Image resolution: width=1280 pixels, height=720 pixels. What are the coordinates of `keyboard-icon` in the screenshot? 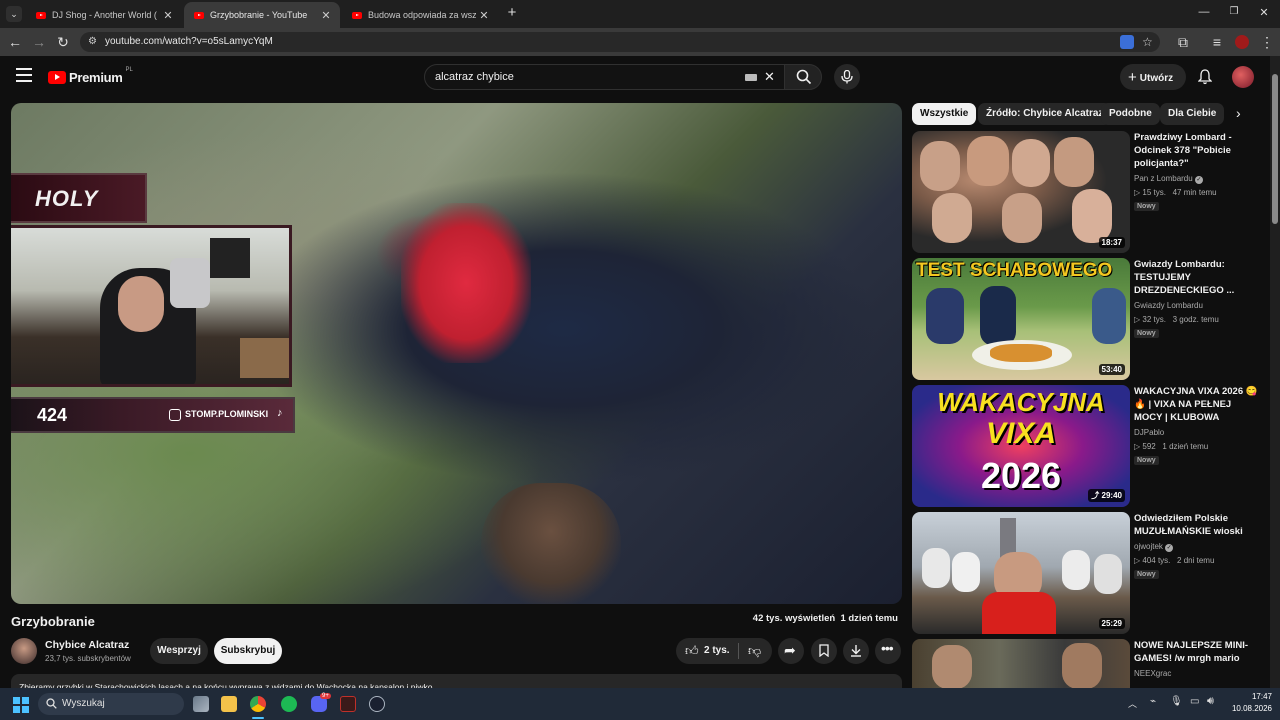 It's located at (751, 77).